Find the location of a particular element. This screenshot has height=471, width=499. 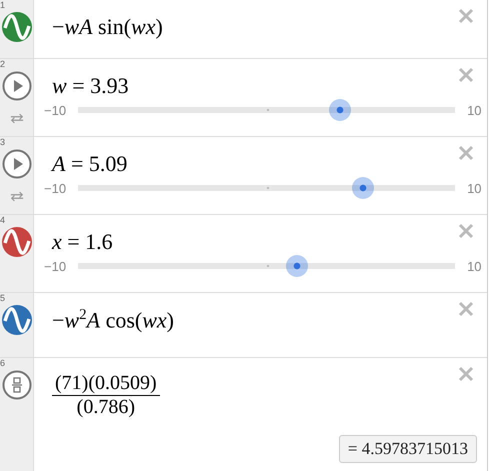

expression: A = 5.09 is located at coordinates (90, 164).